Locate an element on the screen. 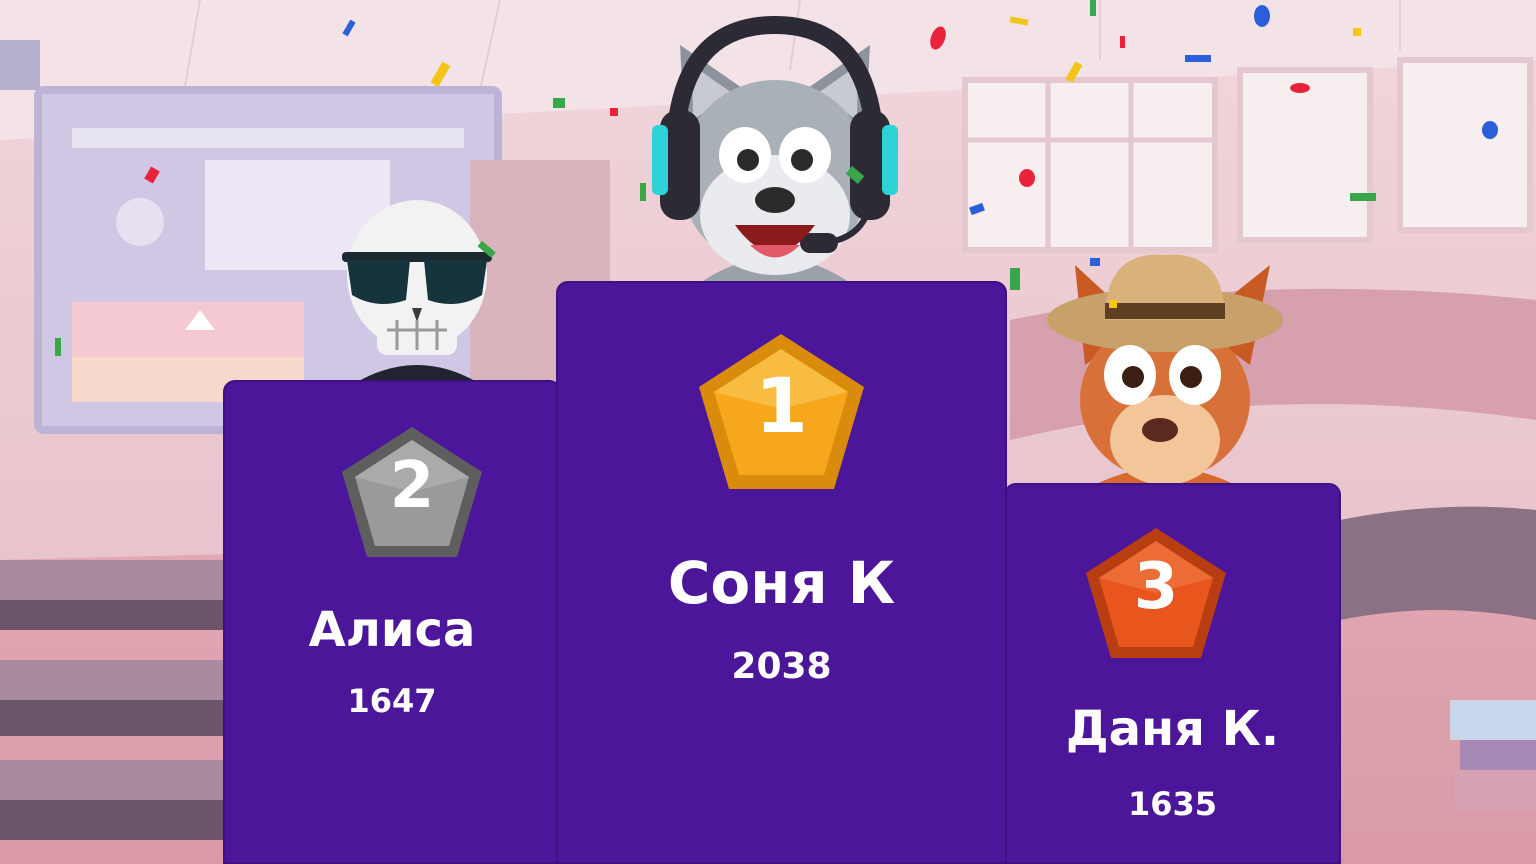 The width and height of the screenshot is (1536, 864). podium-third-place: 3 Даня К. 1635 is located at coordinates (1172, 673).